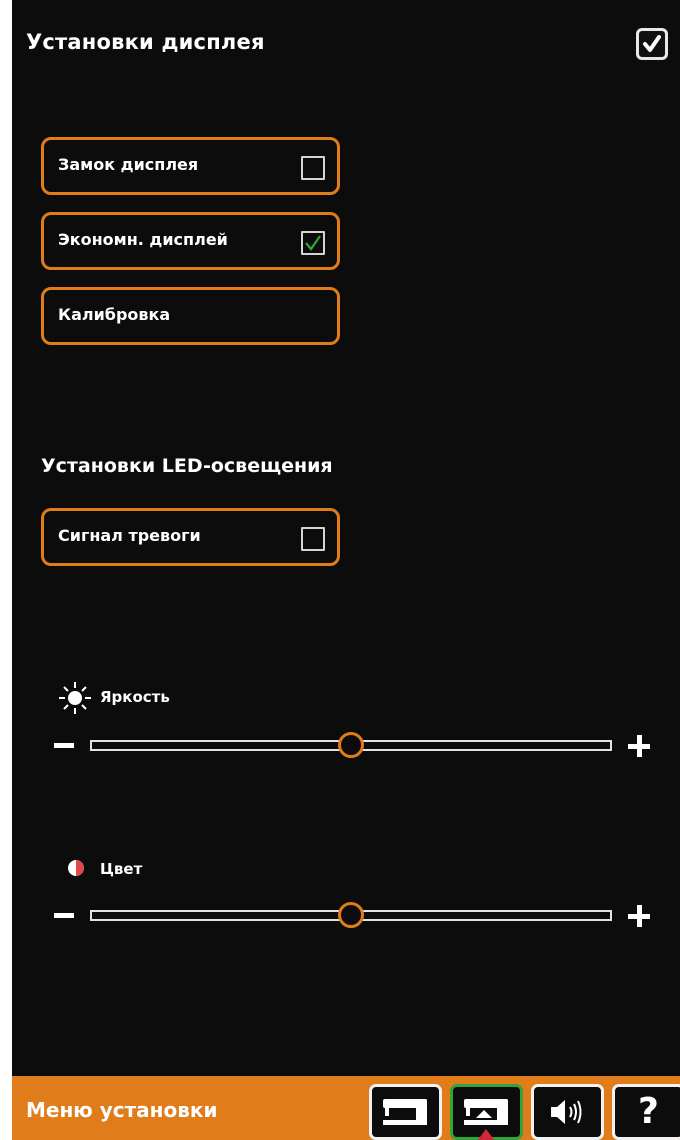 The image size is (680, 1140). I want to click on sun-icon, so click(75, 698).